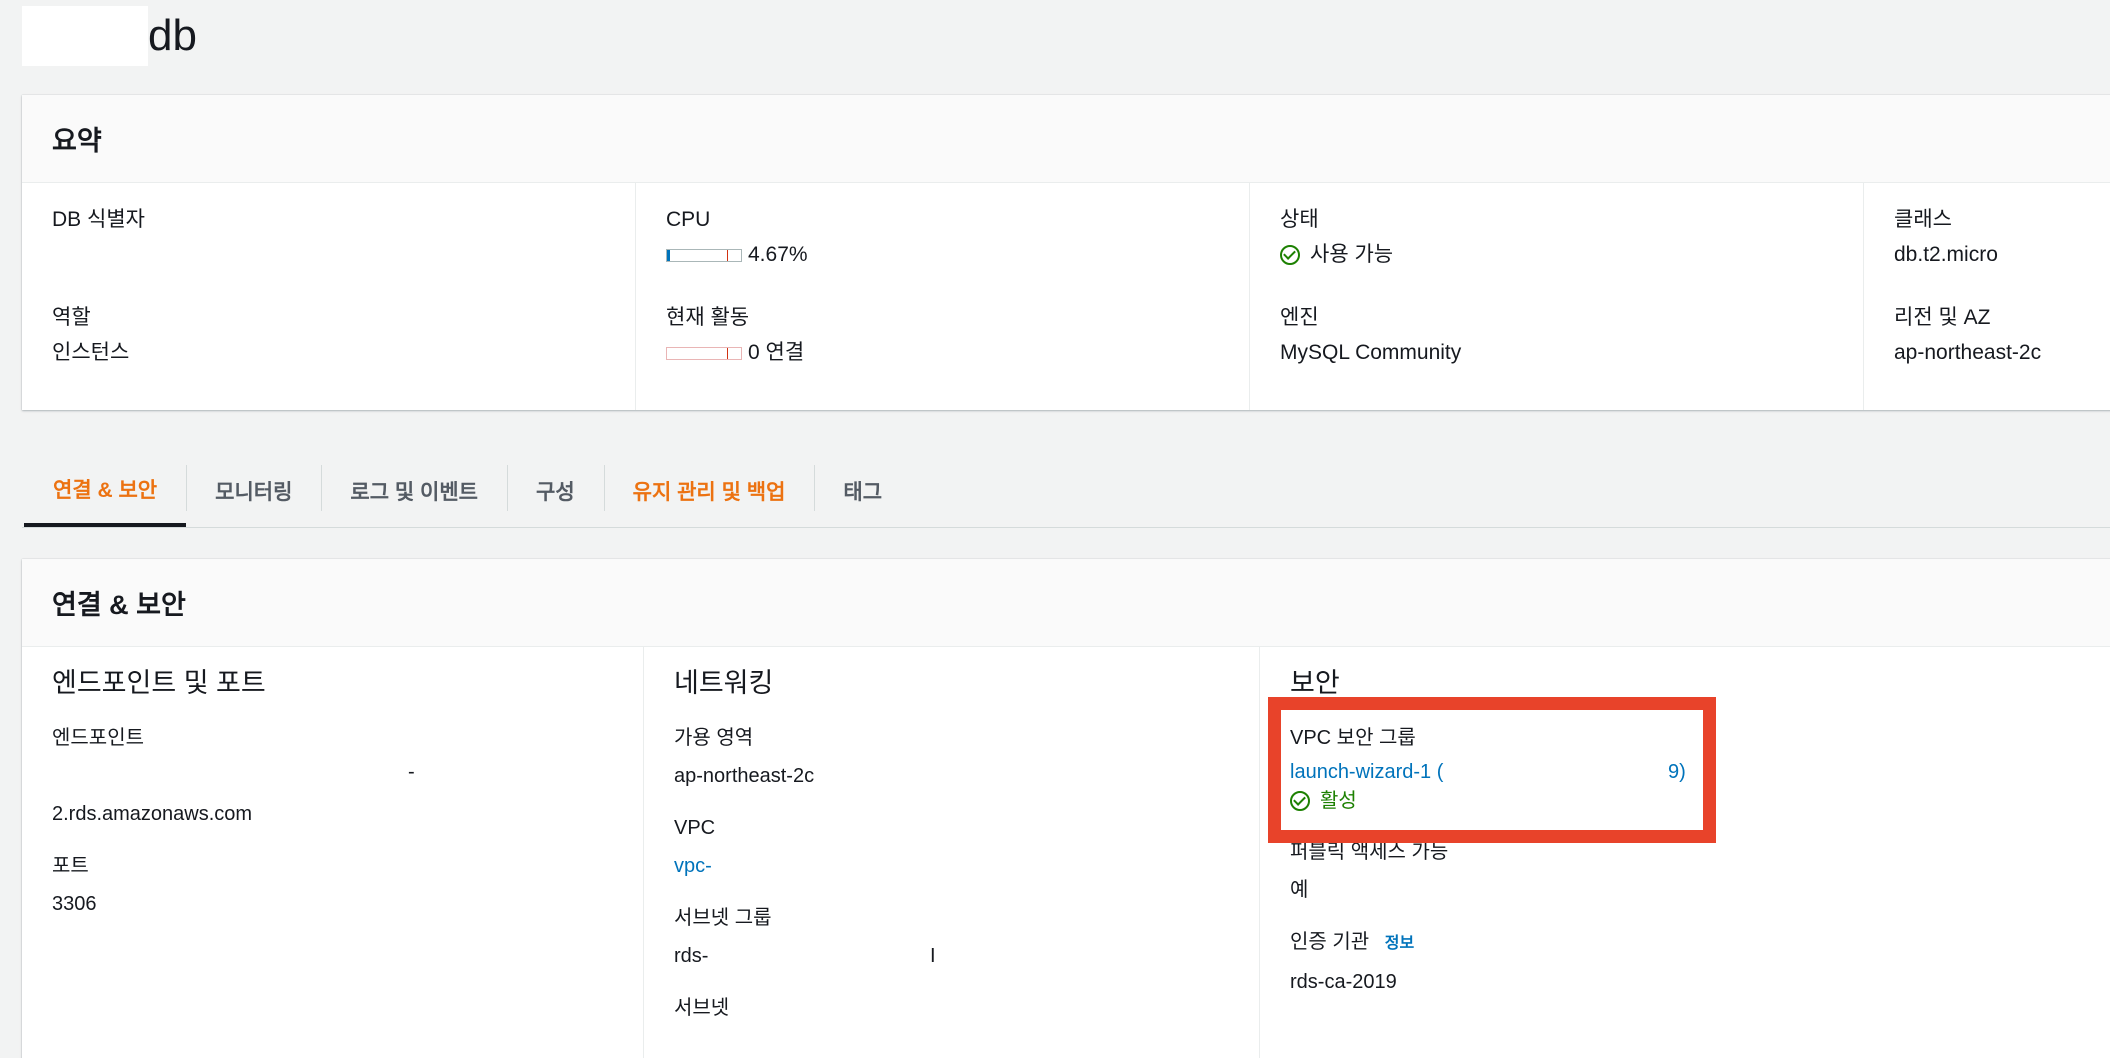  Describe the element at coordinates (172, 35) in the screenshot. I see `page-title: db` at that location.